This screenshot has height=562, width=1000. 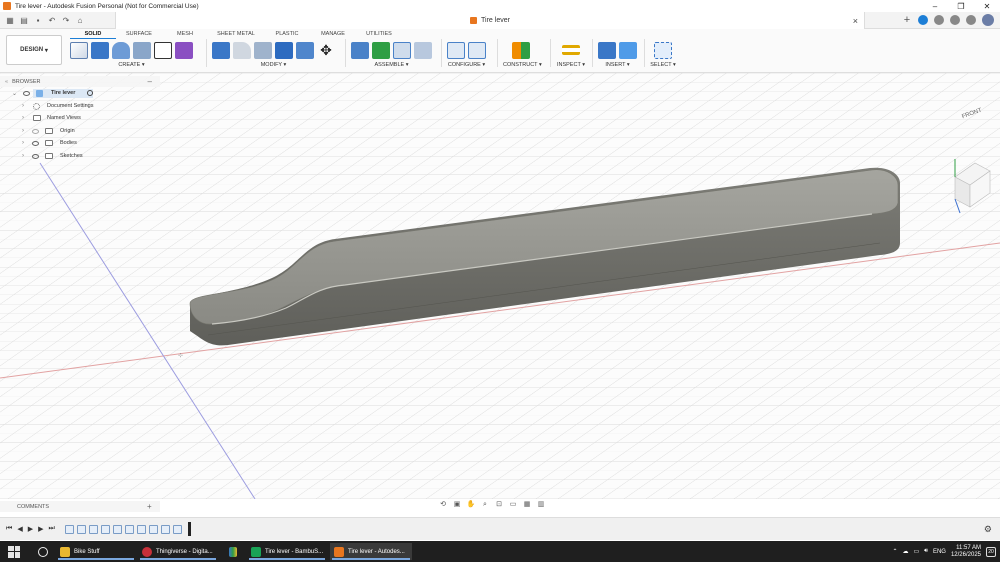 What do you see at coordinates (131, 65) in the screenshot?
I see `create-menu: CREATE ▾` at bounding box center [131, 65].